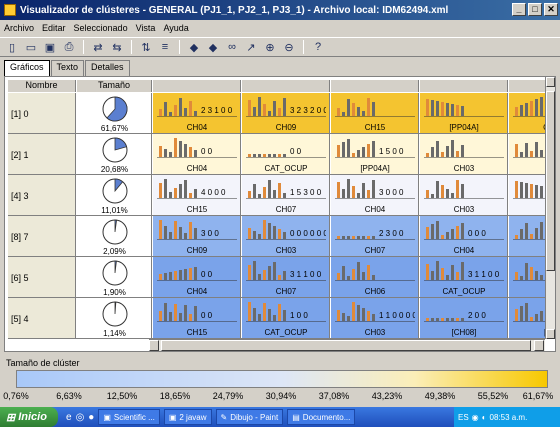  I want to click on taskbar-item-paint: ✎ Dibujo - Paint, so click(249, 417).